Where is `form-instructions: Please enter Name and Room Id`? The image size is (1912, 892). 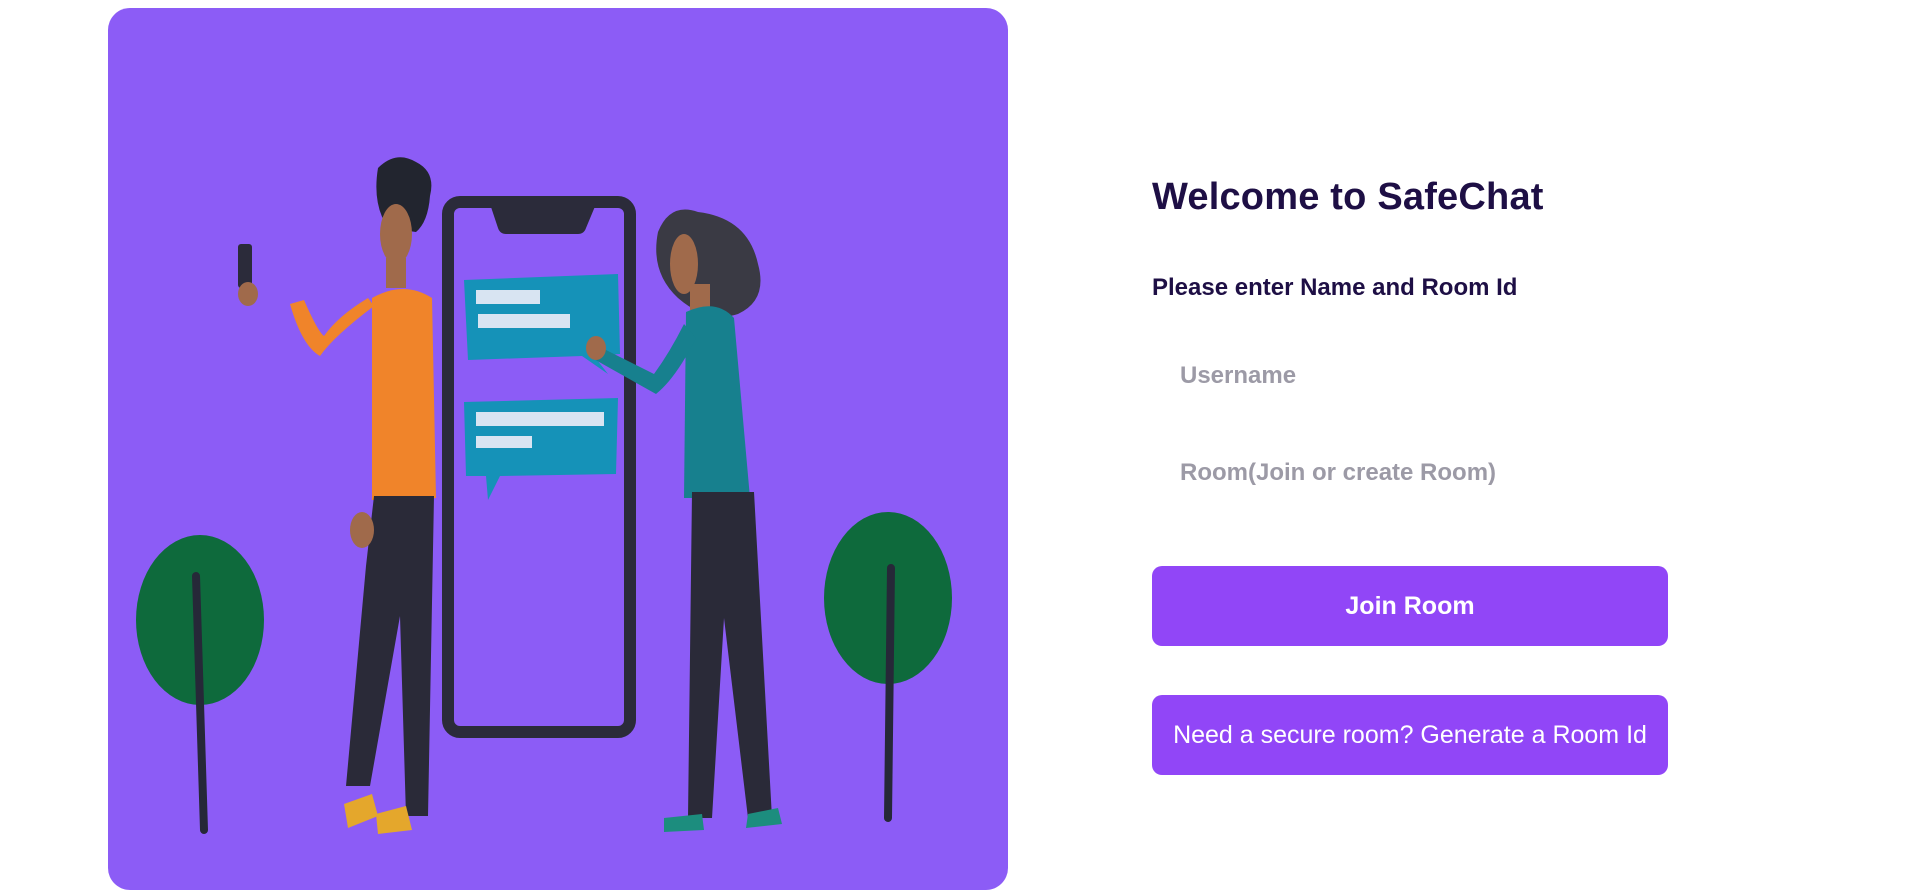 form-instructions: Please enter Name and Room Id is located at coordinates (1335, 287).